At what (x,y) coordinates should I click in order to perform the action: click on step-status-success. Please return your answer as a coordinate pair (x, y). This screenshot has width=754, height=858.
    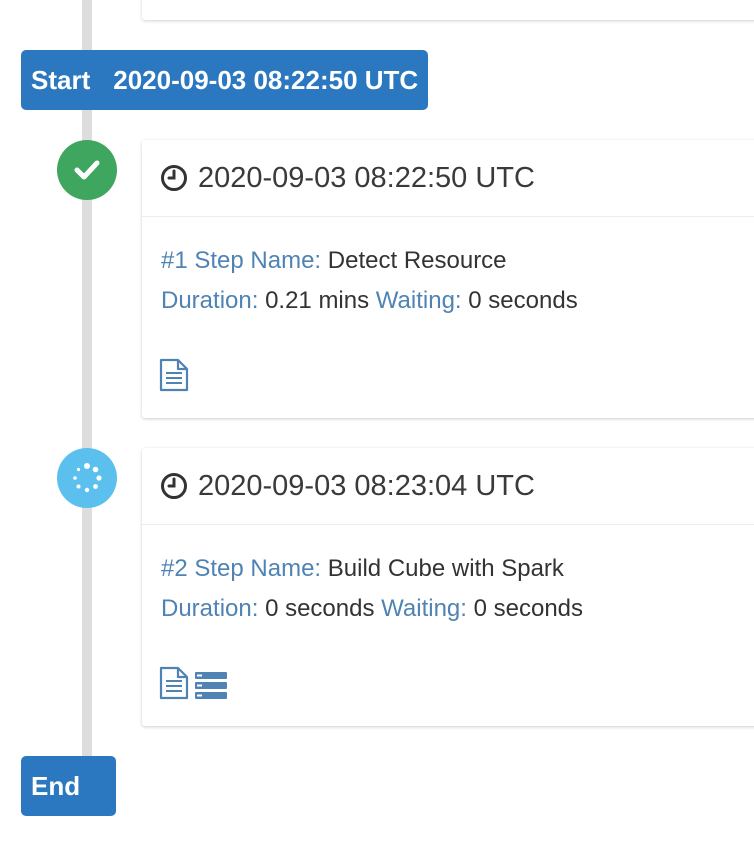
    Looking at the image, I should click on (87, 170).